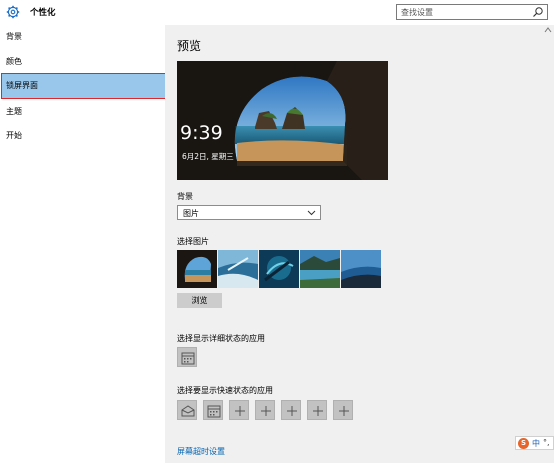 This screenshot has width=554, height=463. Describe the element at coordinates (225, 390) in the screenshot. I see `quick-status-label: 选择要显示快速状态的应用` at that location.